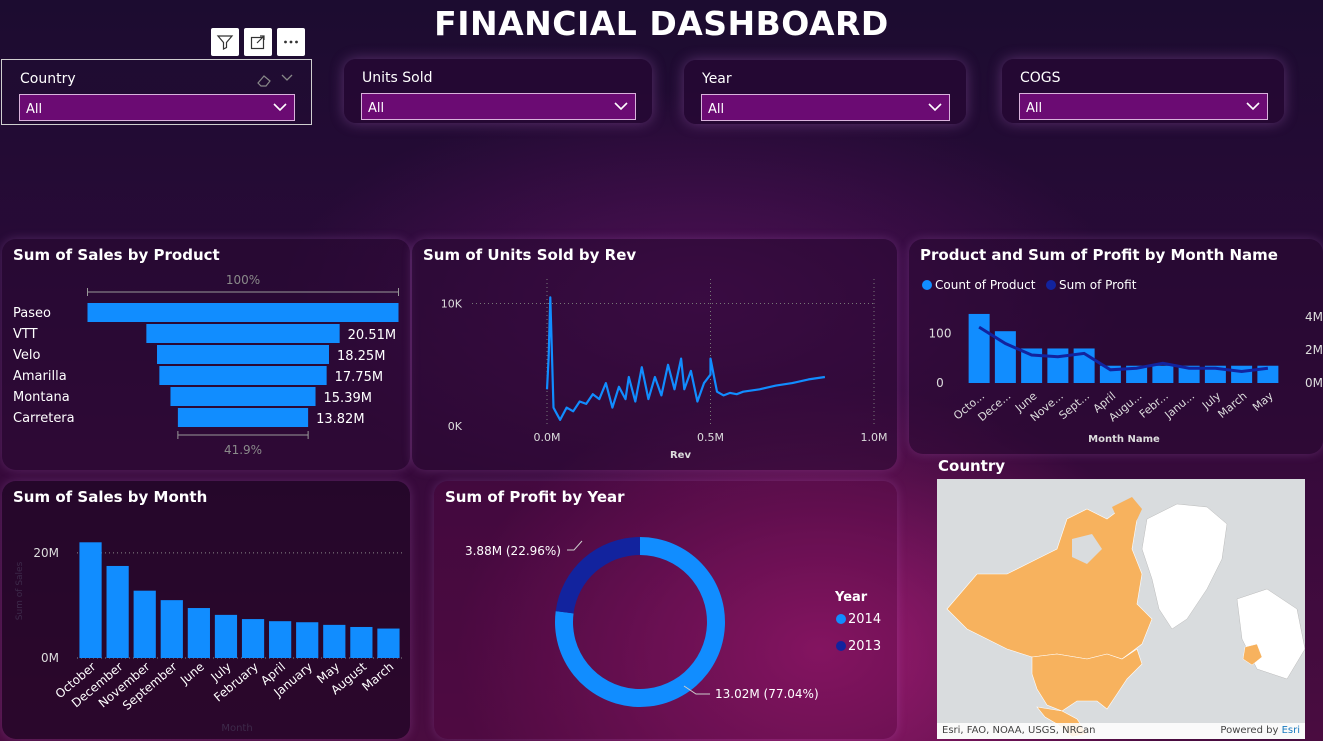 This screenshot has width=1323, height=741. I want to click on combo-x-tick: May, so click(1263, 401).